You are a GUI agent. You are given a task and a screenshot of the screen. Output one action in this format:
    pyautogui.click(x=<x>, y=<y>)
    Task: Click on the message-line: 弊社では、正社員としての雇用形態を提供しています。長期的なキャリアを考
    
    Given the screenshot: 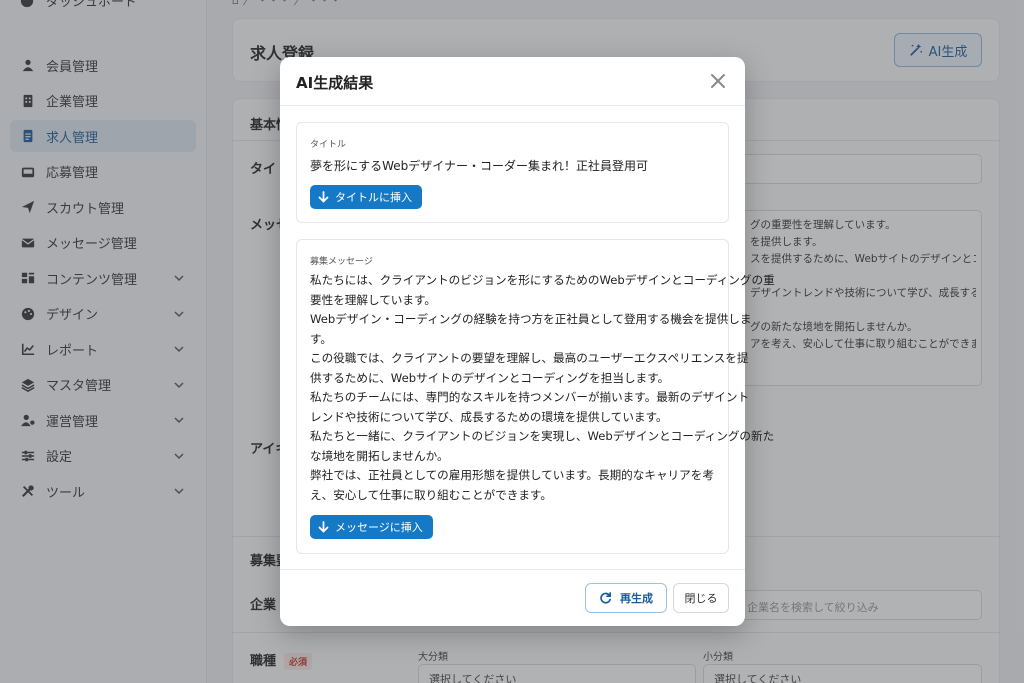 What is the action you would take?
    pyautogui.click(x=512, y=475)
    